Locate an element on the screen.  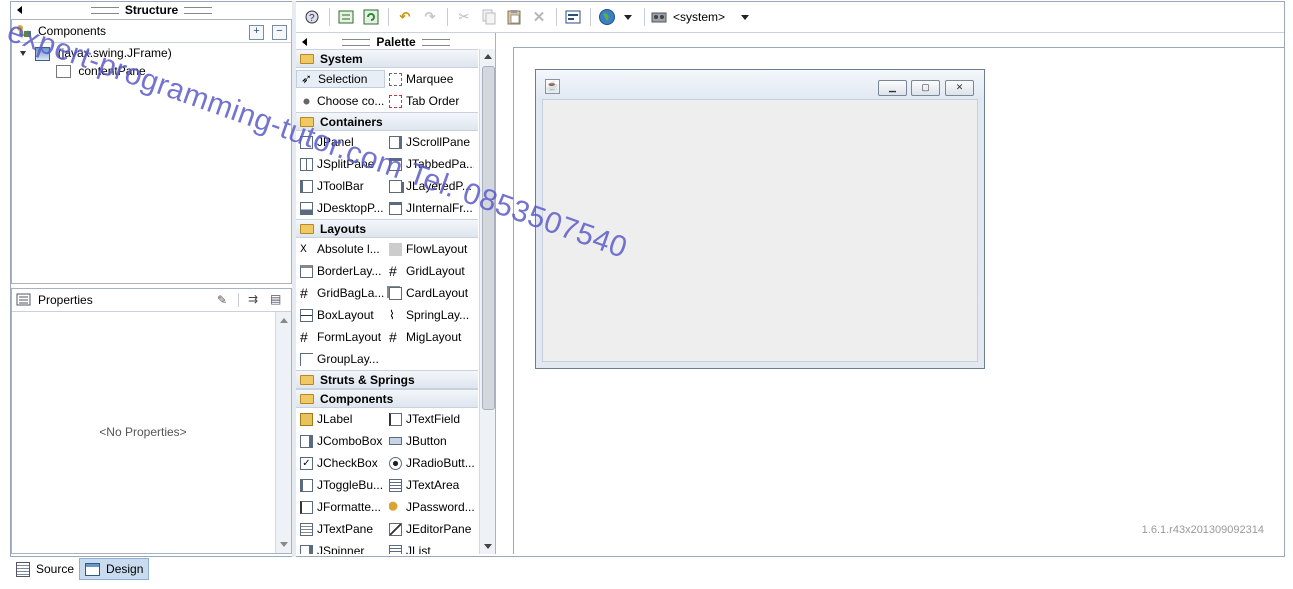
palette-item-miglayout: # MigLayout is located at coordinates (429, 337).